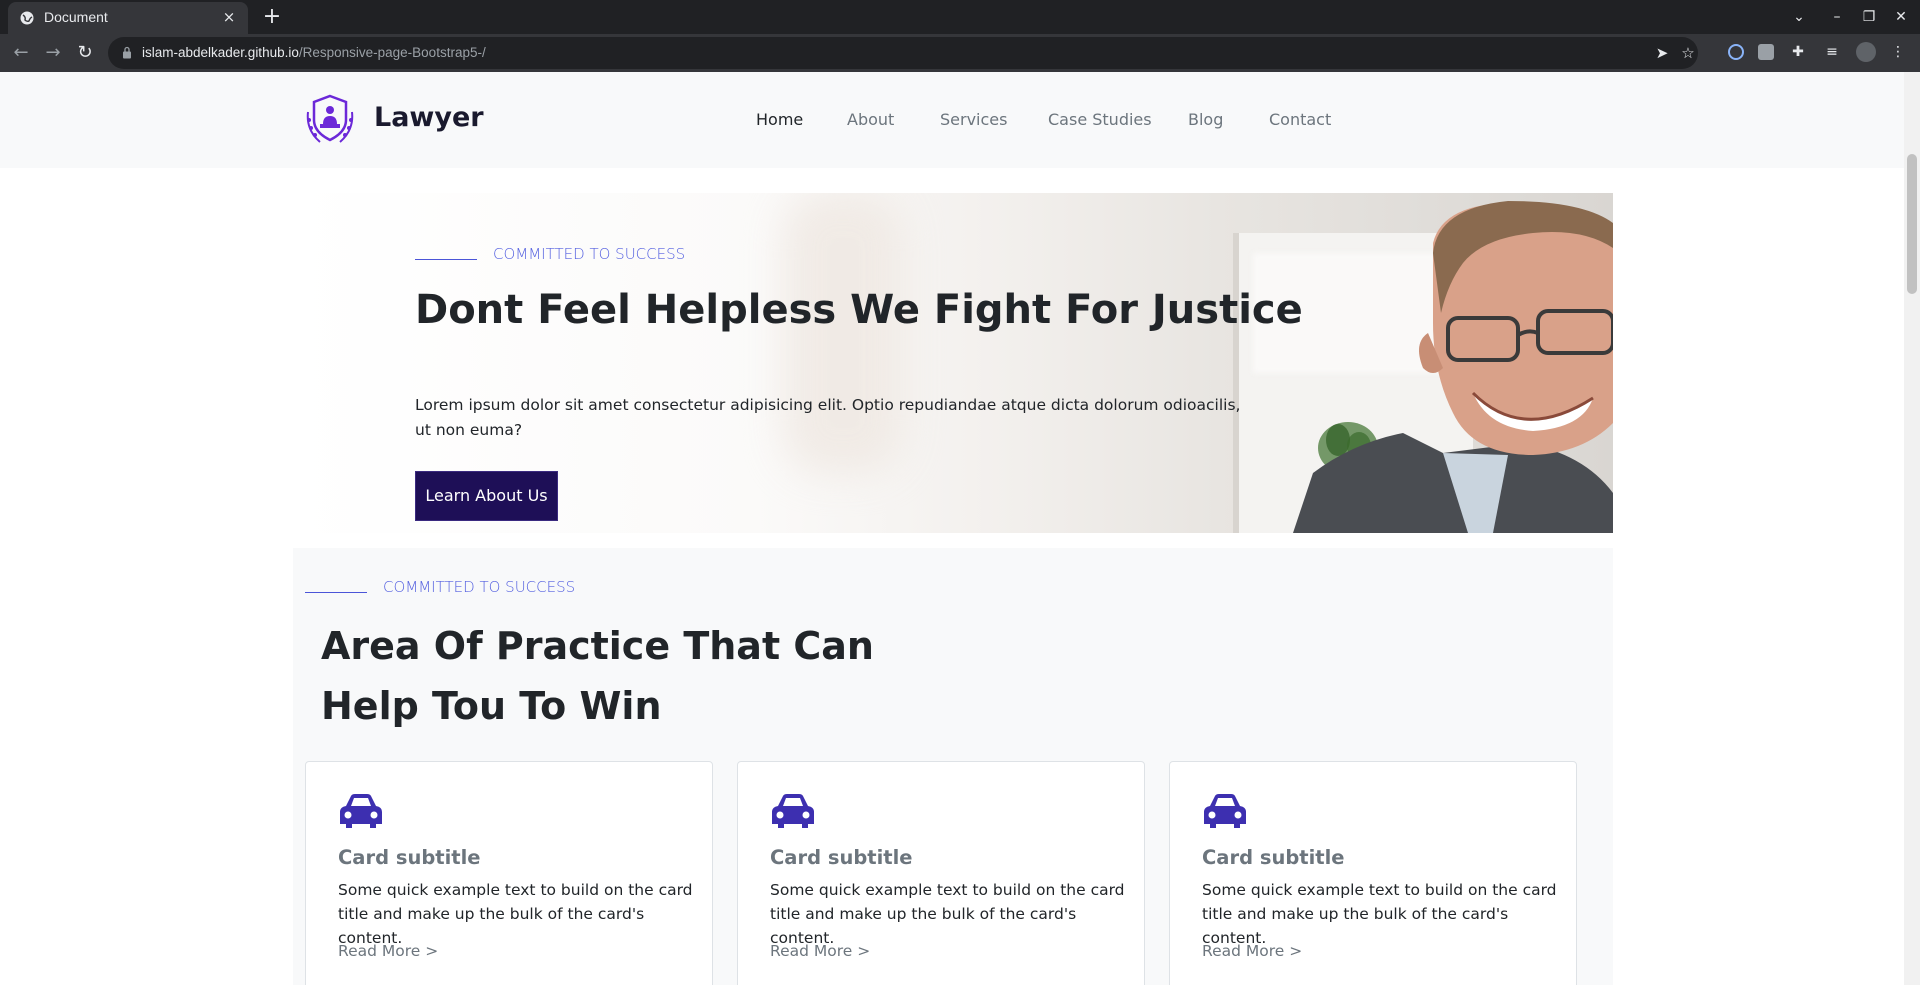 The height and width of the screenshot is (985, 1920). Describe the element at coordinates (1898, 52) in the screenshot. I see `kebab-menu-icon: ⋮` at that location.